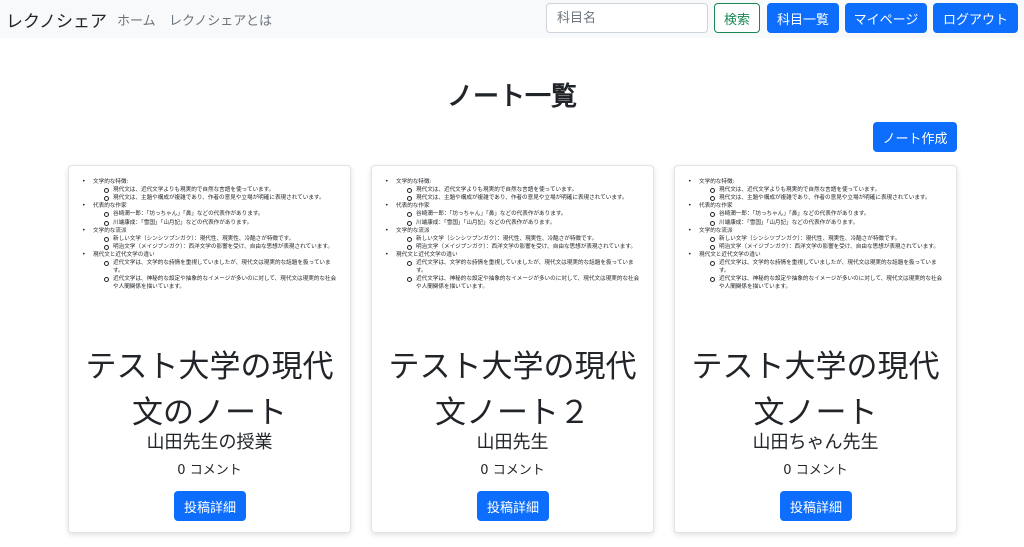  Describe the element at coordinates (737, 18) in the screenshot. I see `search-button: 検索` at that location.